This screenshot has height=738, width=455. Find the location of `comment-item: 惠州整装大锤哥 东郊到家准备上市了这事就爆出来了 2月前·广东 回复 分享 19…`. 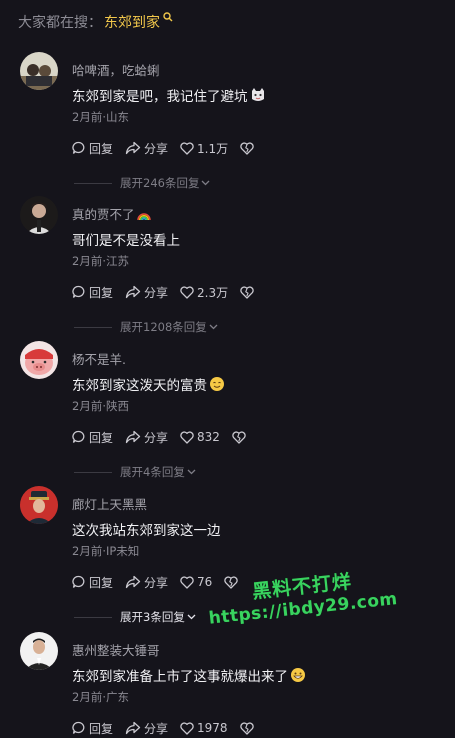

comment-item: 惠州整装大锤哥 东郊到家准备上市了这事就爆出来了 2月前·广东 回复 分享 19… is located at coordinates (227, 685).